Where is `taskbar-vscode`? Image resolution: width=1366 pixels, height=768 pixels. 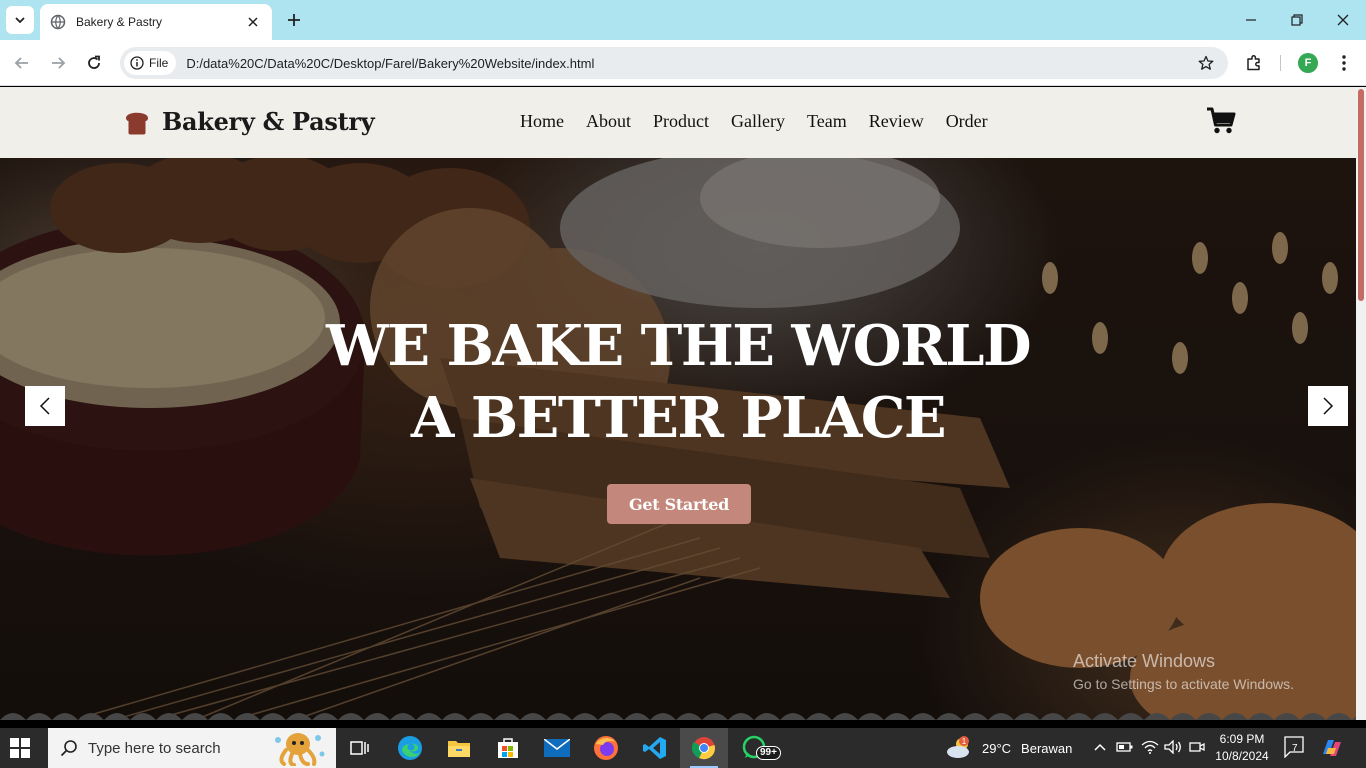
taskbar-vscode is located at coordinates (655, 748).